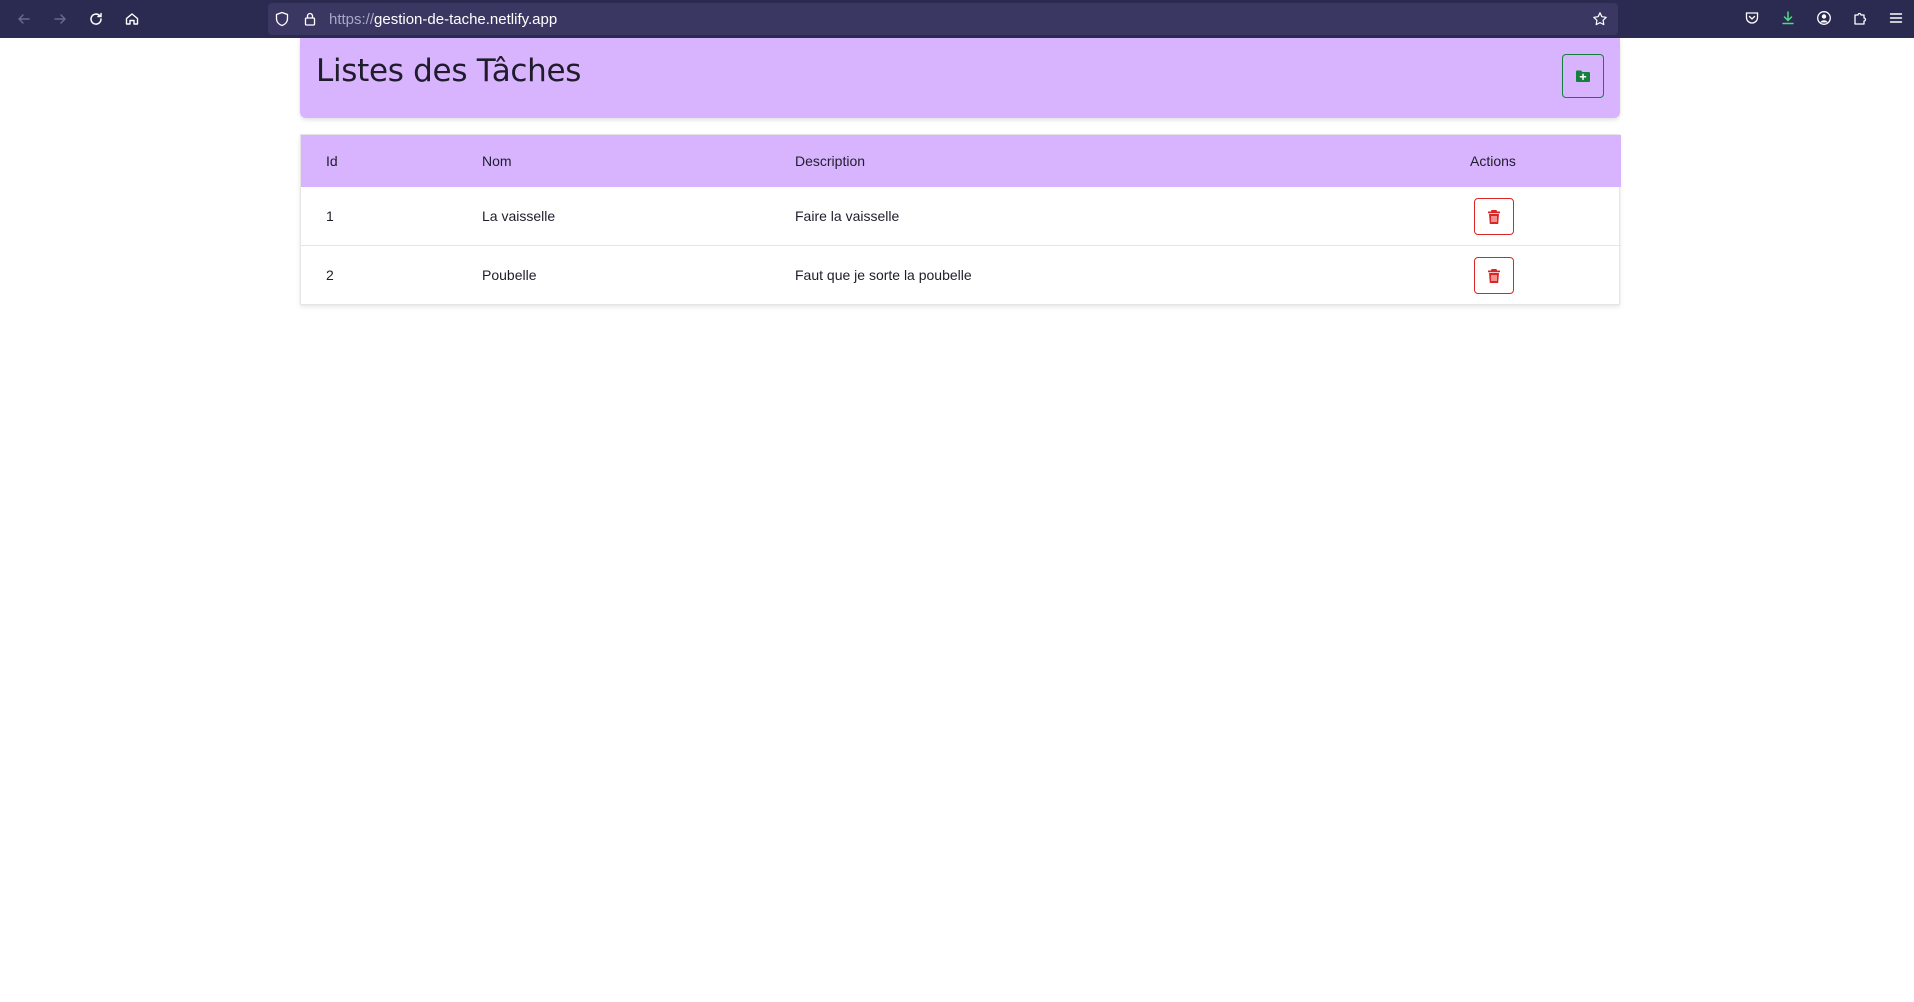 The height and width of the screenshot is (1002, 1914). I want to click on forward-button, so click(60, 19).